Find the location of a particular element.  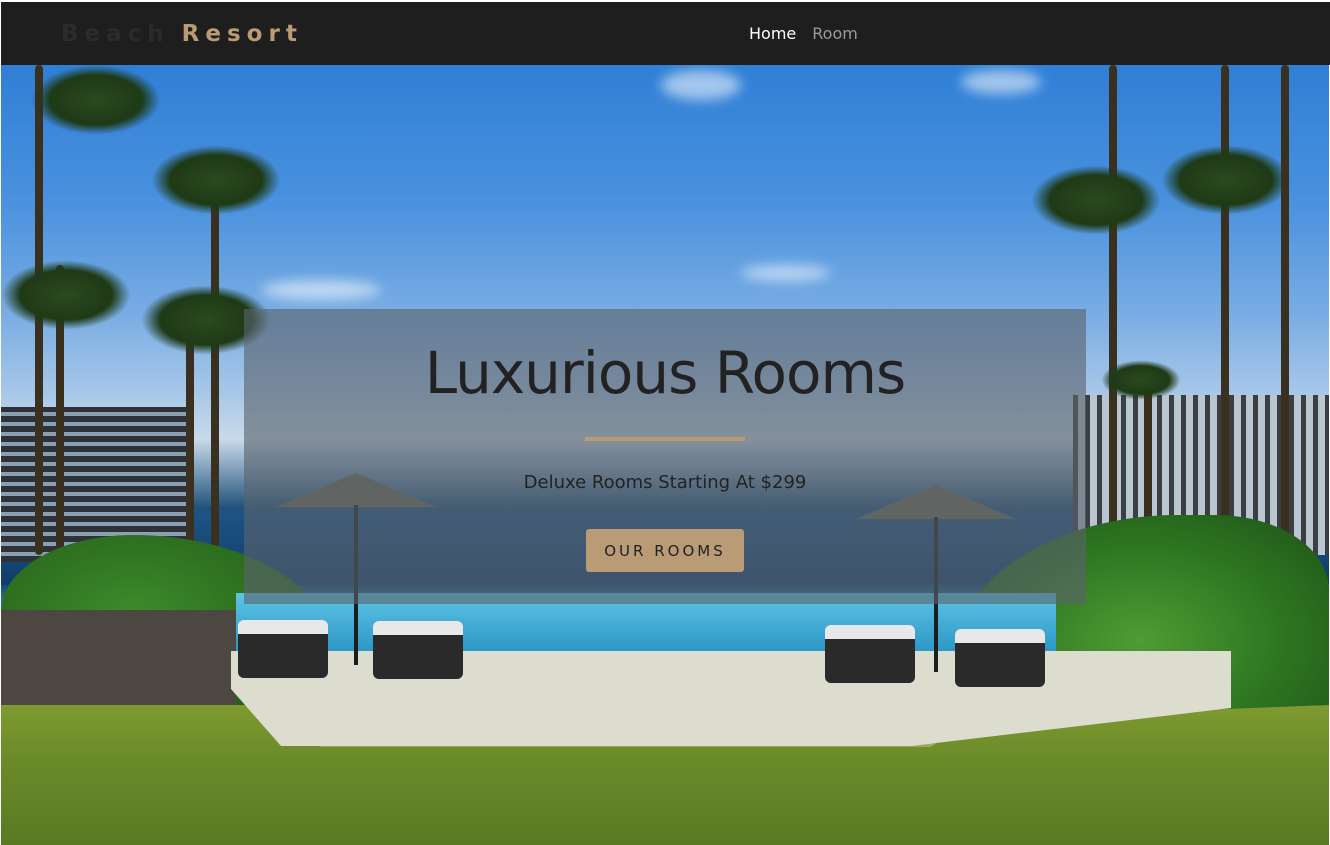

brand-prefix: Beach is located at coordinates (115, 34).